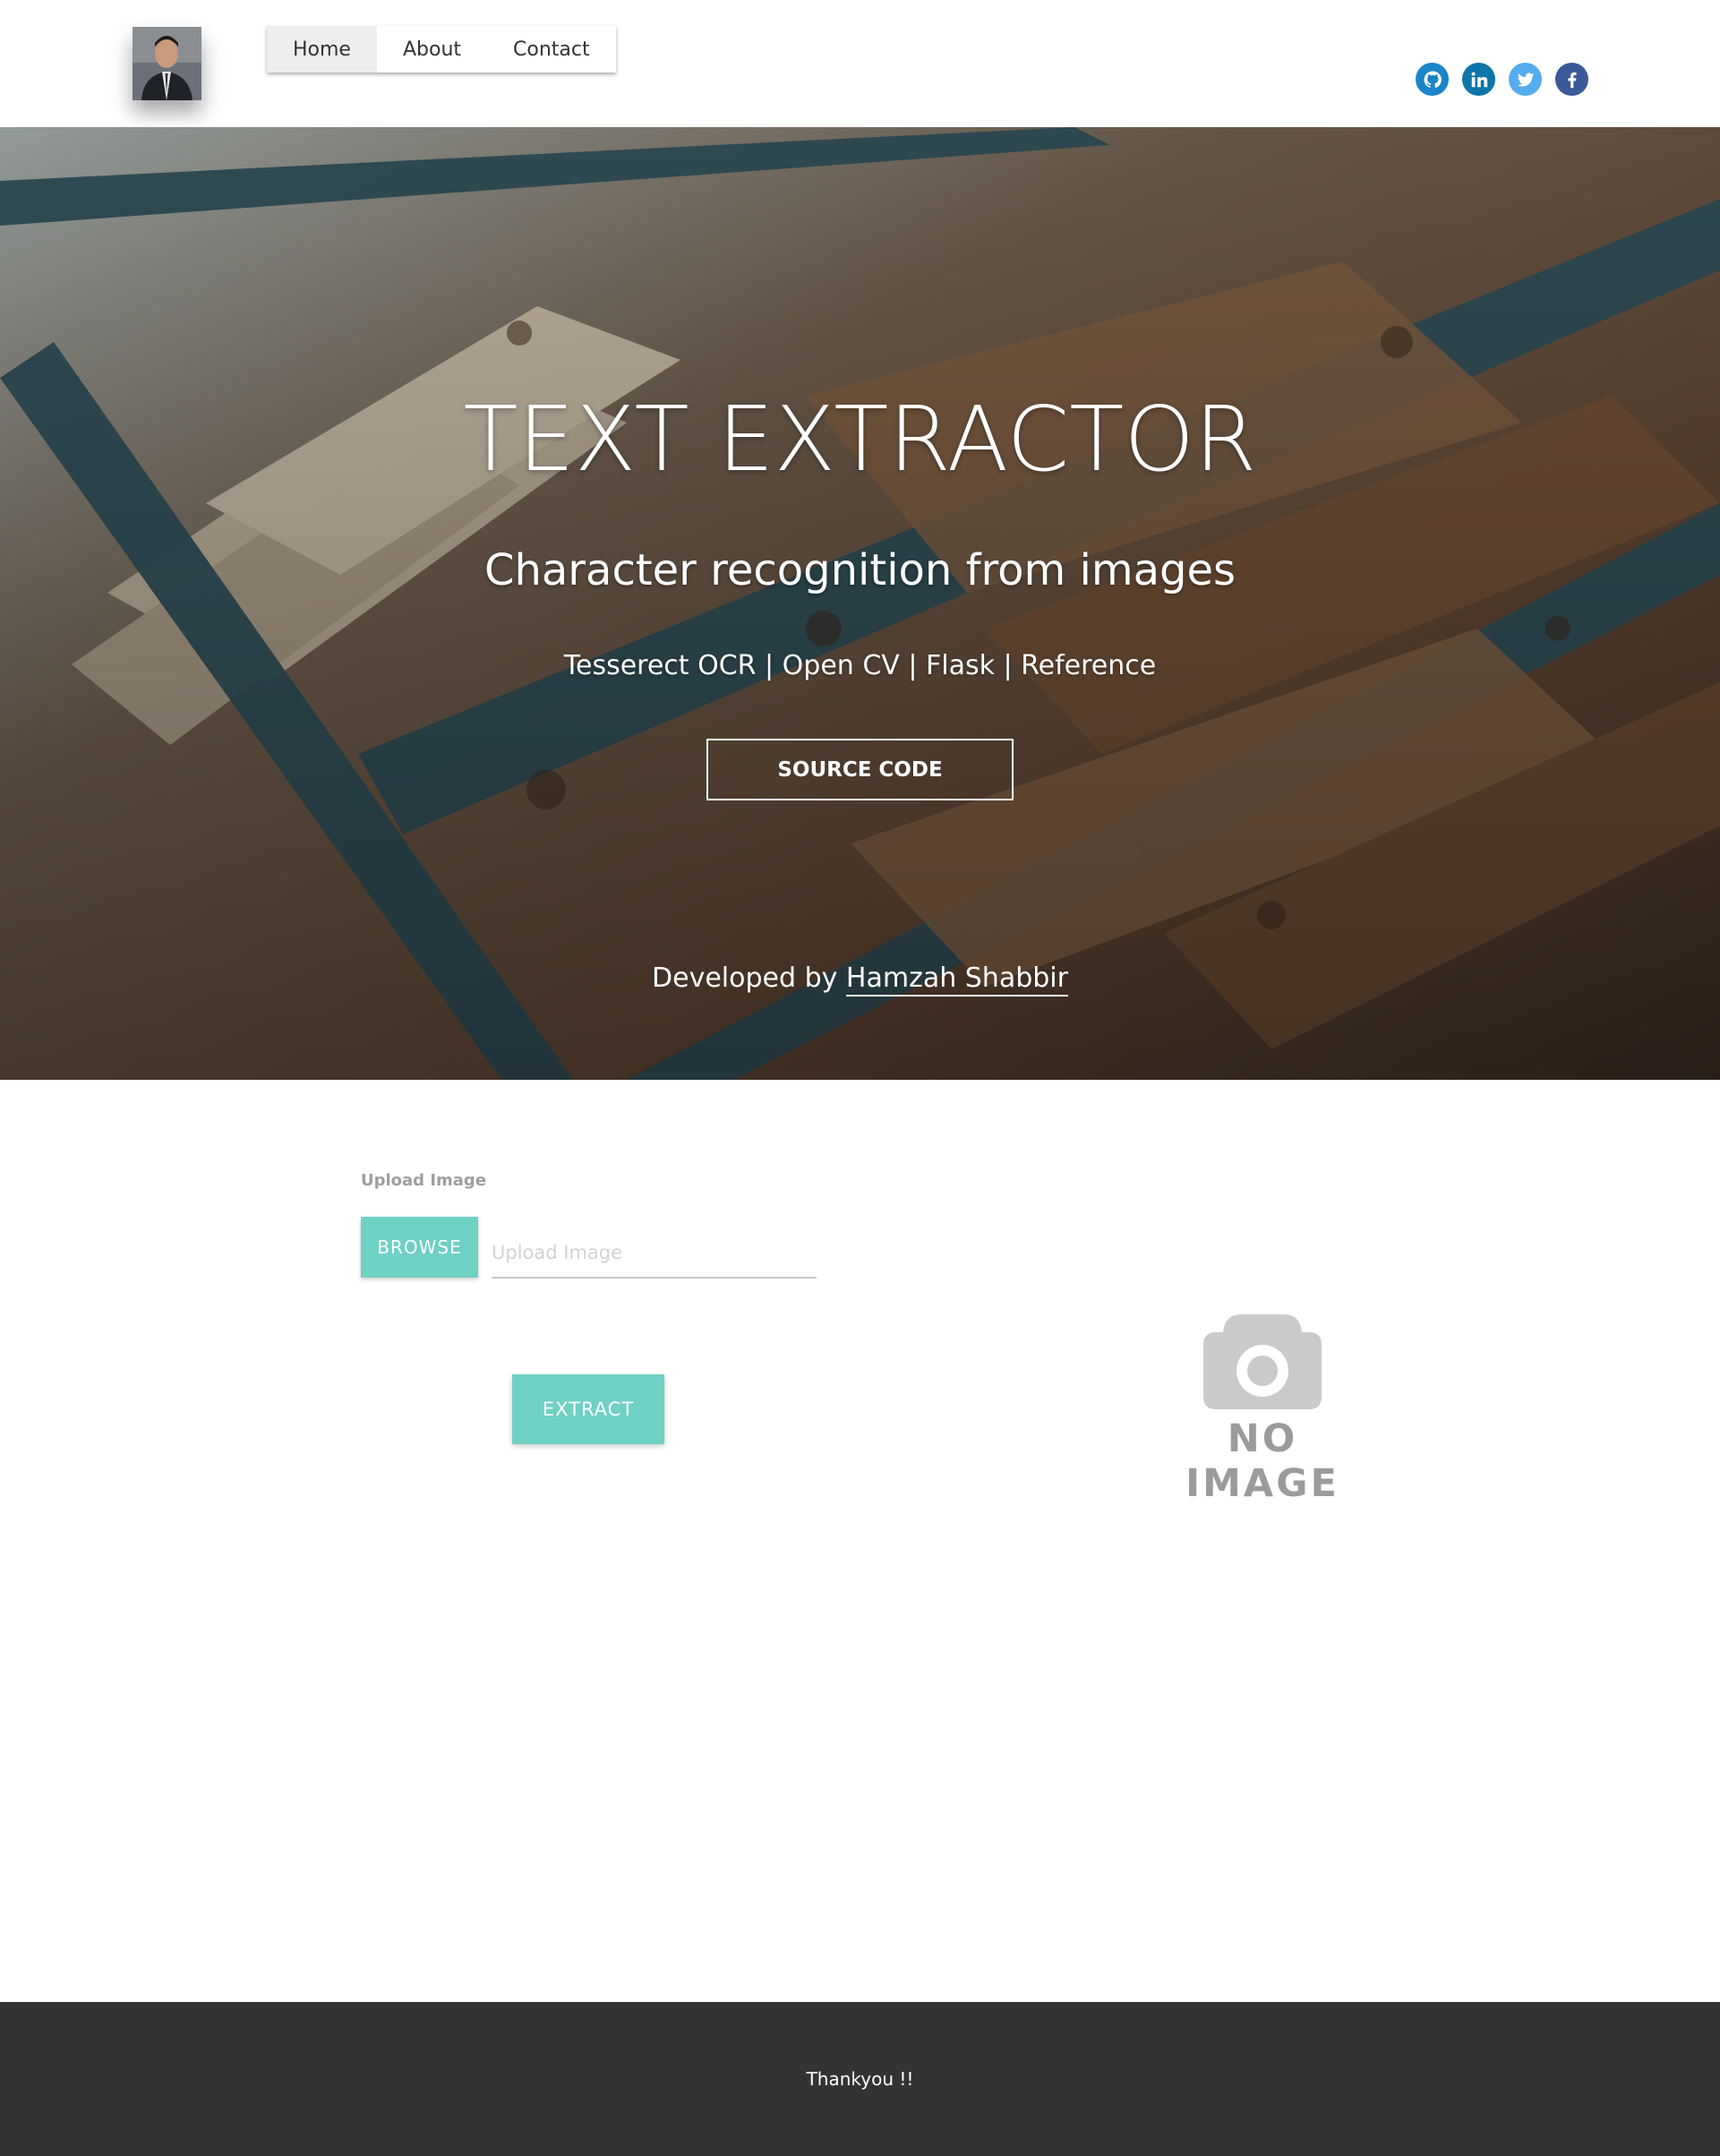 The image size is (1720, 2156). What do you see at coordinates (860, 570) in the screenshot?
I see `hero-subtitle: Character recognition from images` at bounding box center [860, 570].